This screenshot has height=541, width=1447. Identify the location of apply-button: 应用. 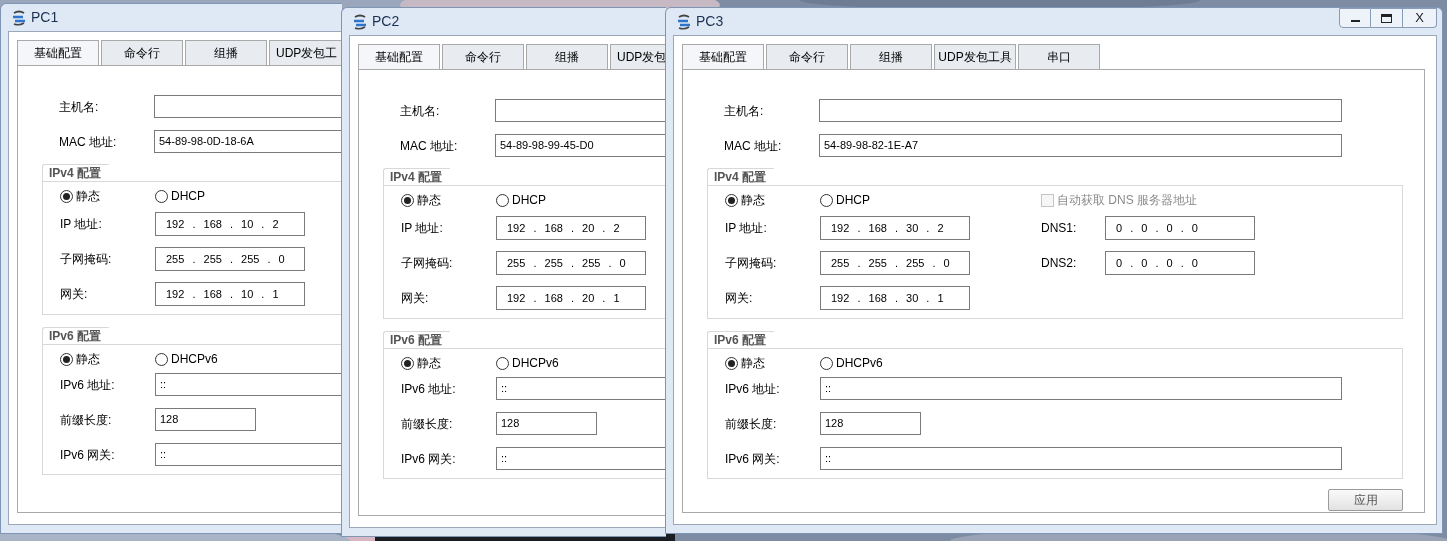
(1365, 500).